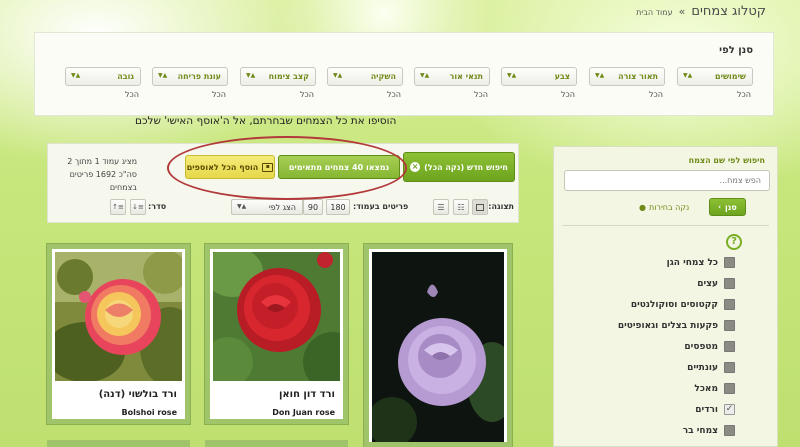  Describe the element at coordinates (149, 412) in the screenshot. I see `product-name-english: Bolshoi rose` at that location.